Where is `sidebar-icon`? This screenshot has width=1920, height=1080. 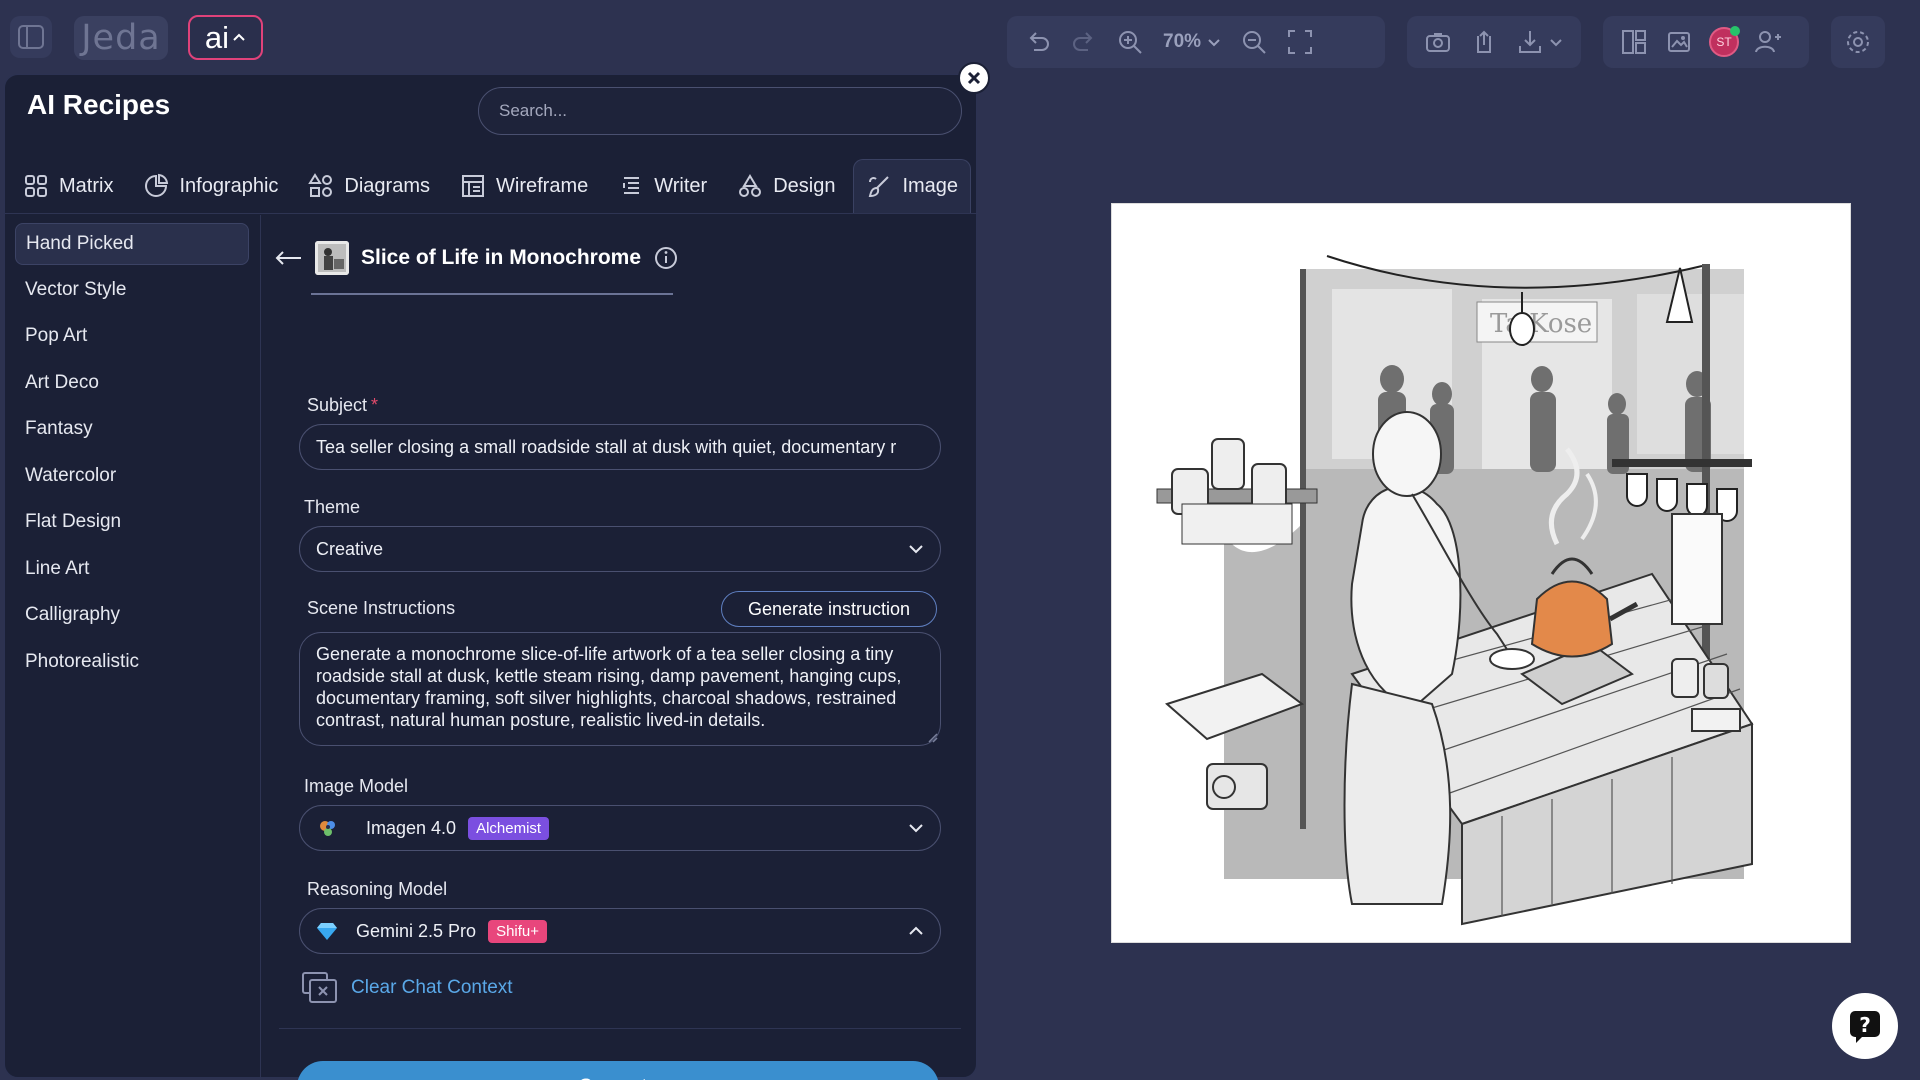
sidebar-icon is located at coordinates (31, 37).